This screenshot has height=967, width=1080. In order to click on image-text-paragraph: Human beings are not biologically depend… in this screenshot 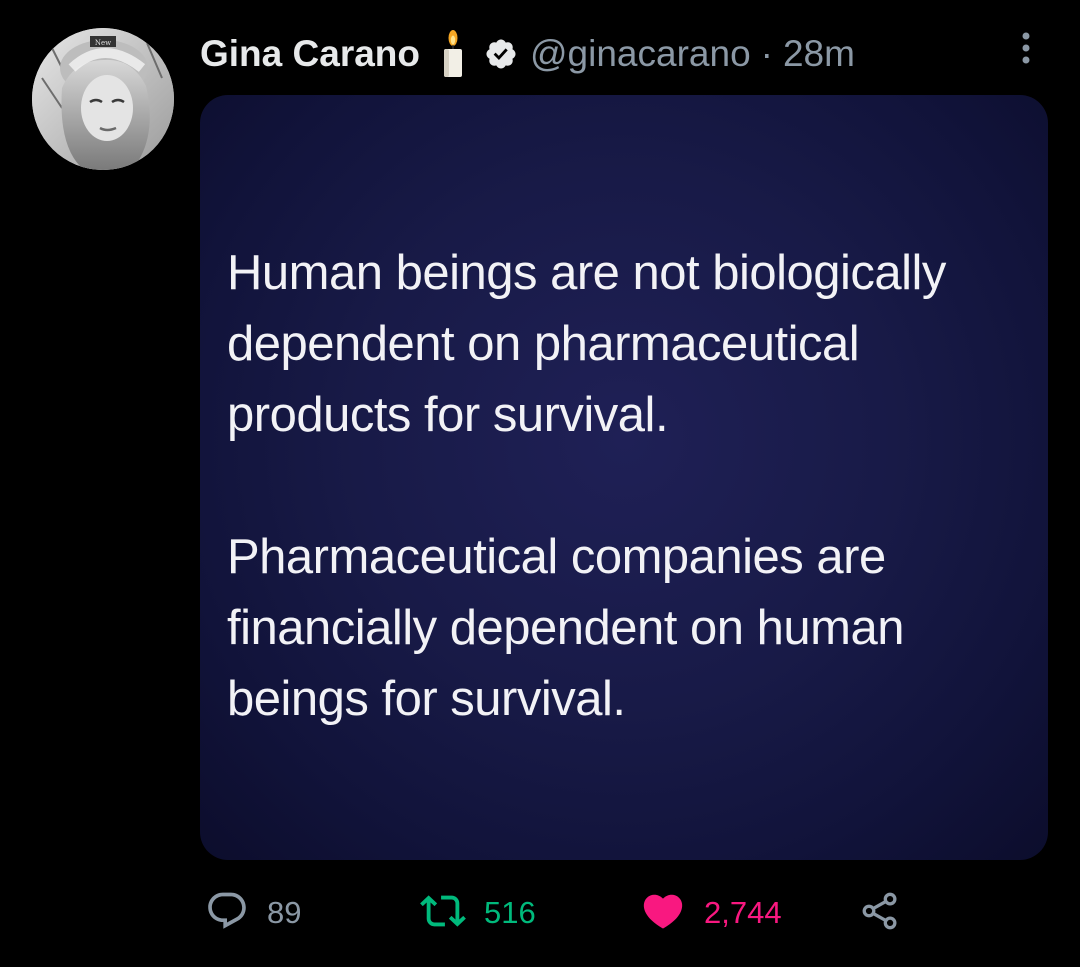, I will do `click(586, 344)`.